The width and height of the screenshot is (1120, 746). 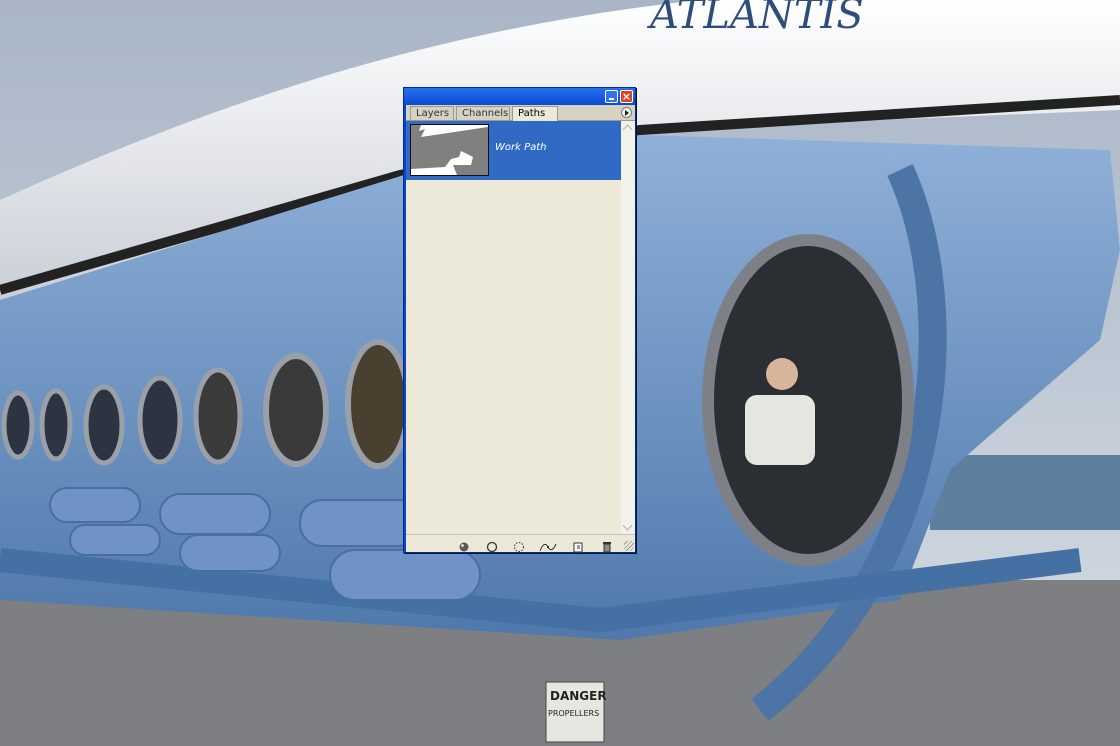 What do you see at coordinates (1025, 492) in the screenshot?
I see `sea` at bounding box center [1025, 492].